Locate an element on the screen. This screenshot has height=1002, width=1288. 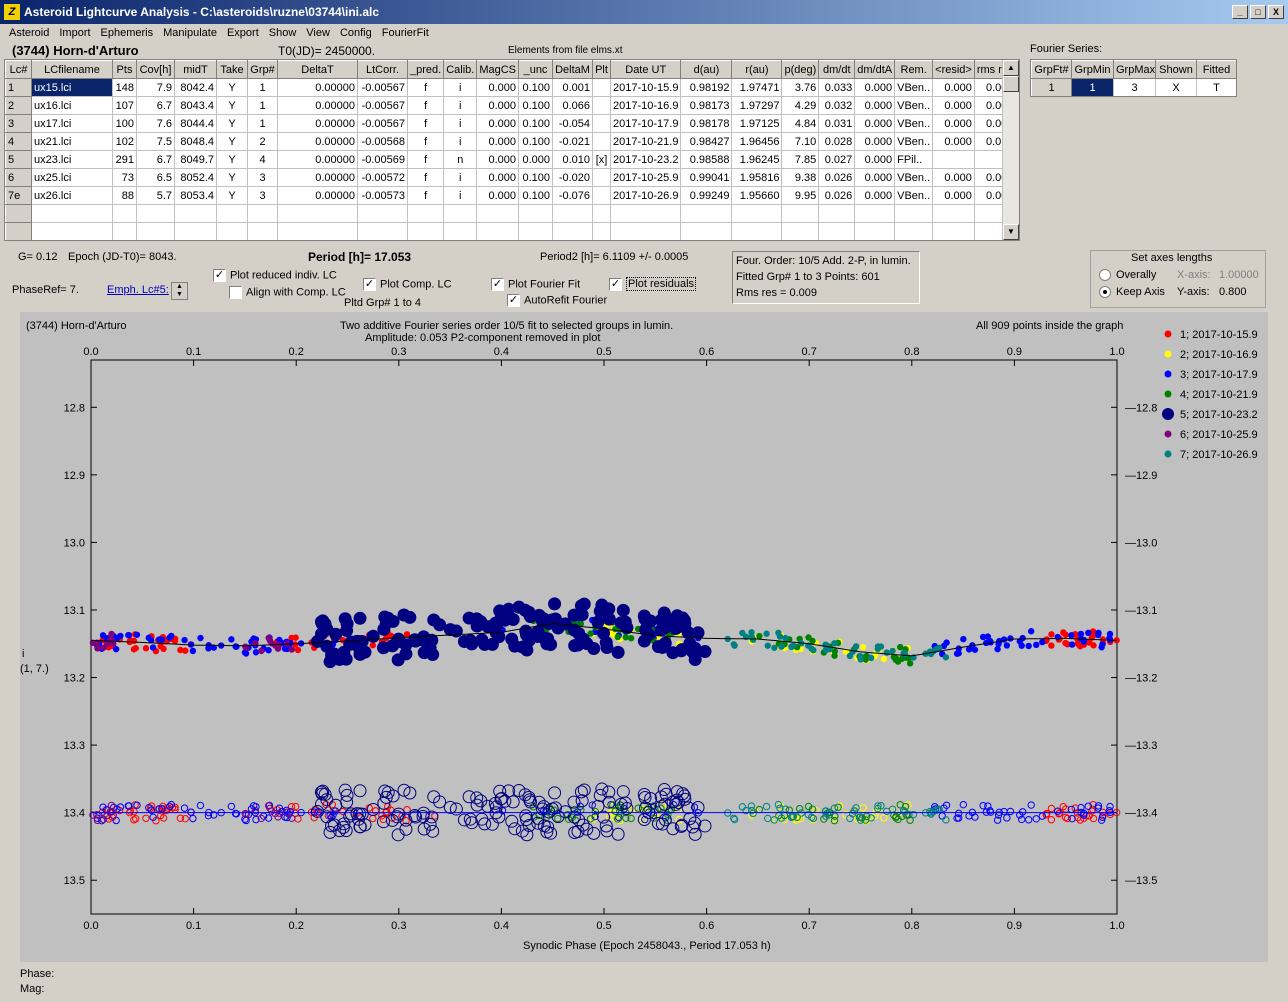
column-header: r(au) is located at coordinates (757, 69).